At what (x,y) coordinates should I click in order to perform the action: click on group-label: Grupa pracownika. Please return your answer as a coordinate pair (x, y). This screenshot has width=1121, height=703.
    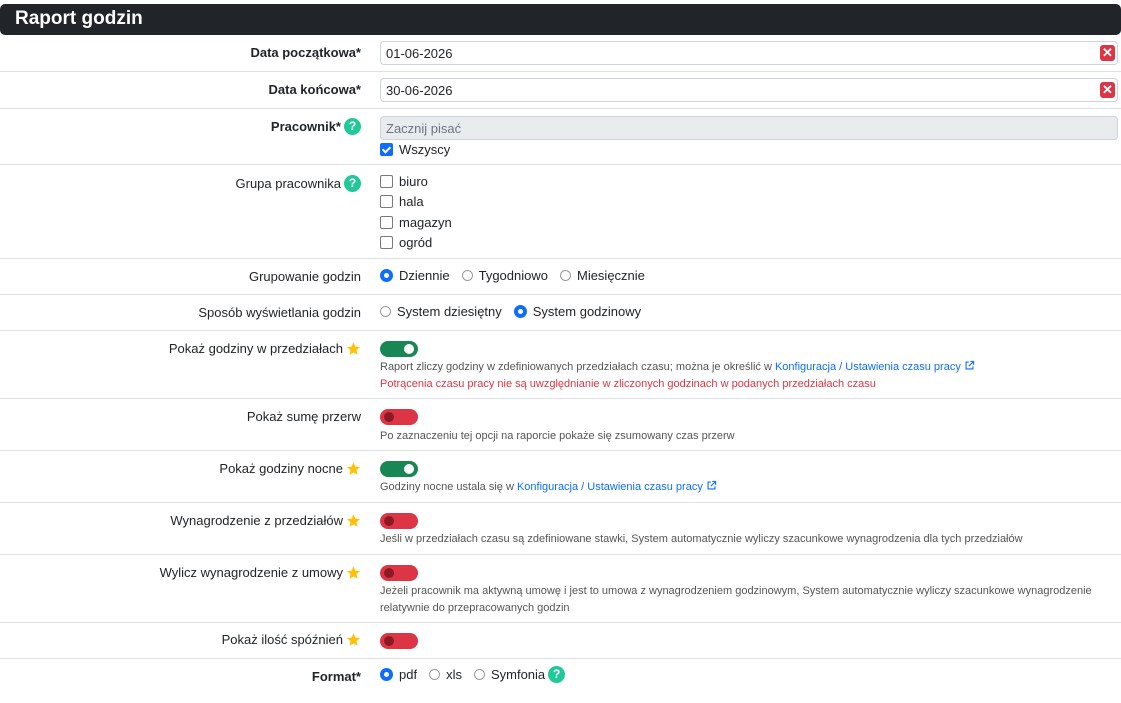
    Looking at the image, I should click on (288, 183).